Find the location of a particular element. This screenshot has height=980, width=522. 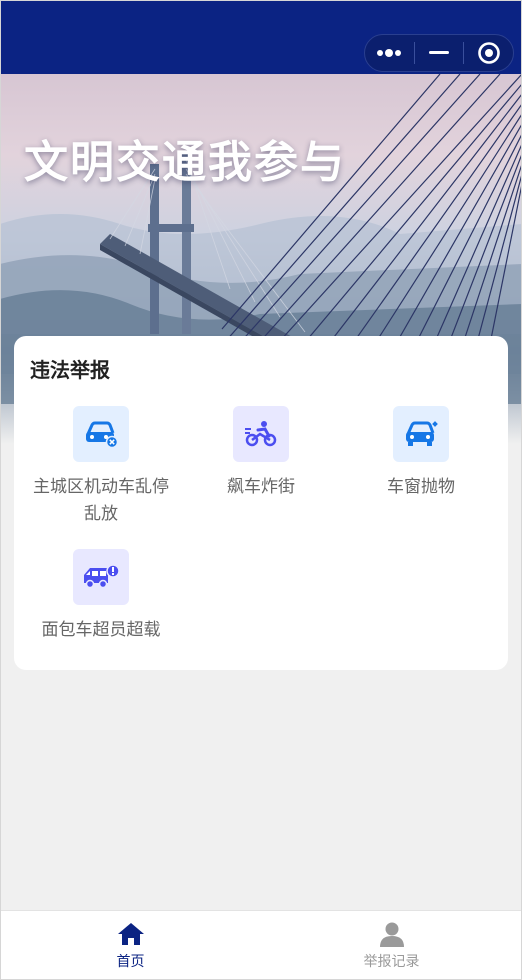

report-item-illegal-parking: 主城区机动车乱停乱放 is located at coordinates (101, 467).